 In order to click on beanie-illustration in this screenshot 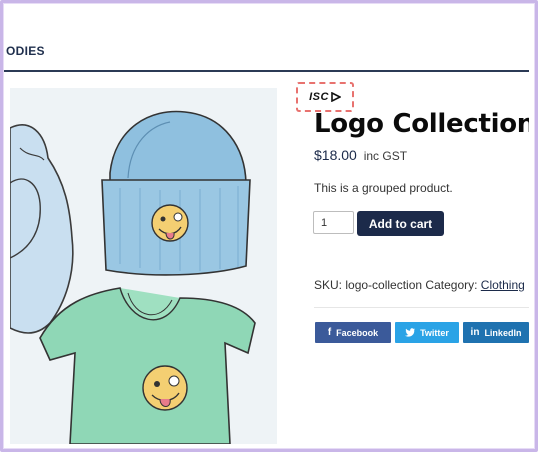, I will do `click(176, 193)`.